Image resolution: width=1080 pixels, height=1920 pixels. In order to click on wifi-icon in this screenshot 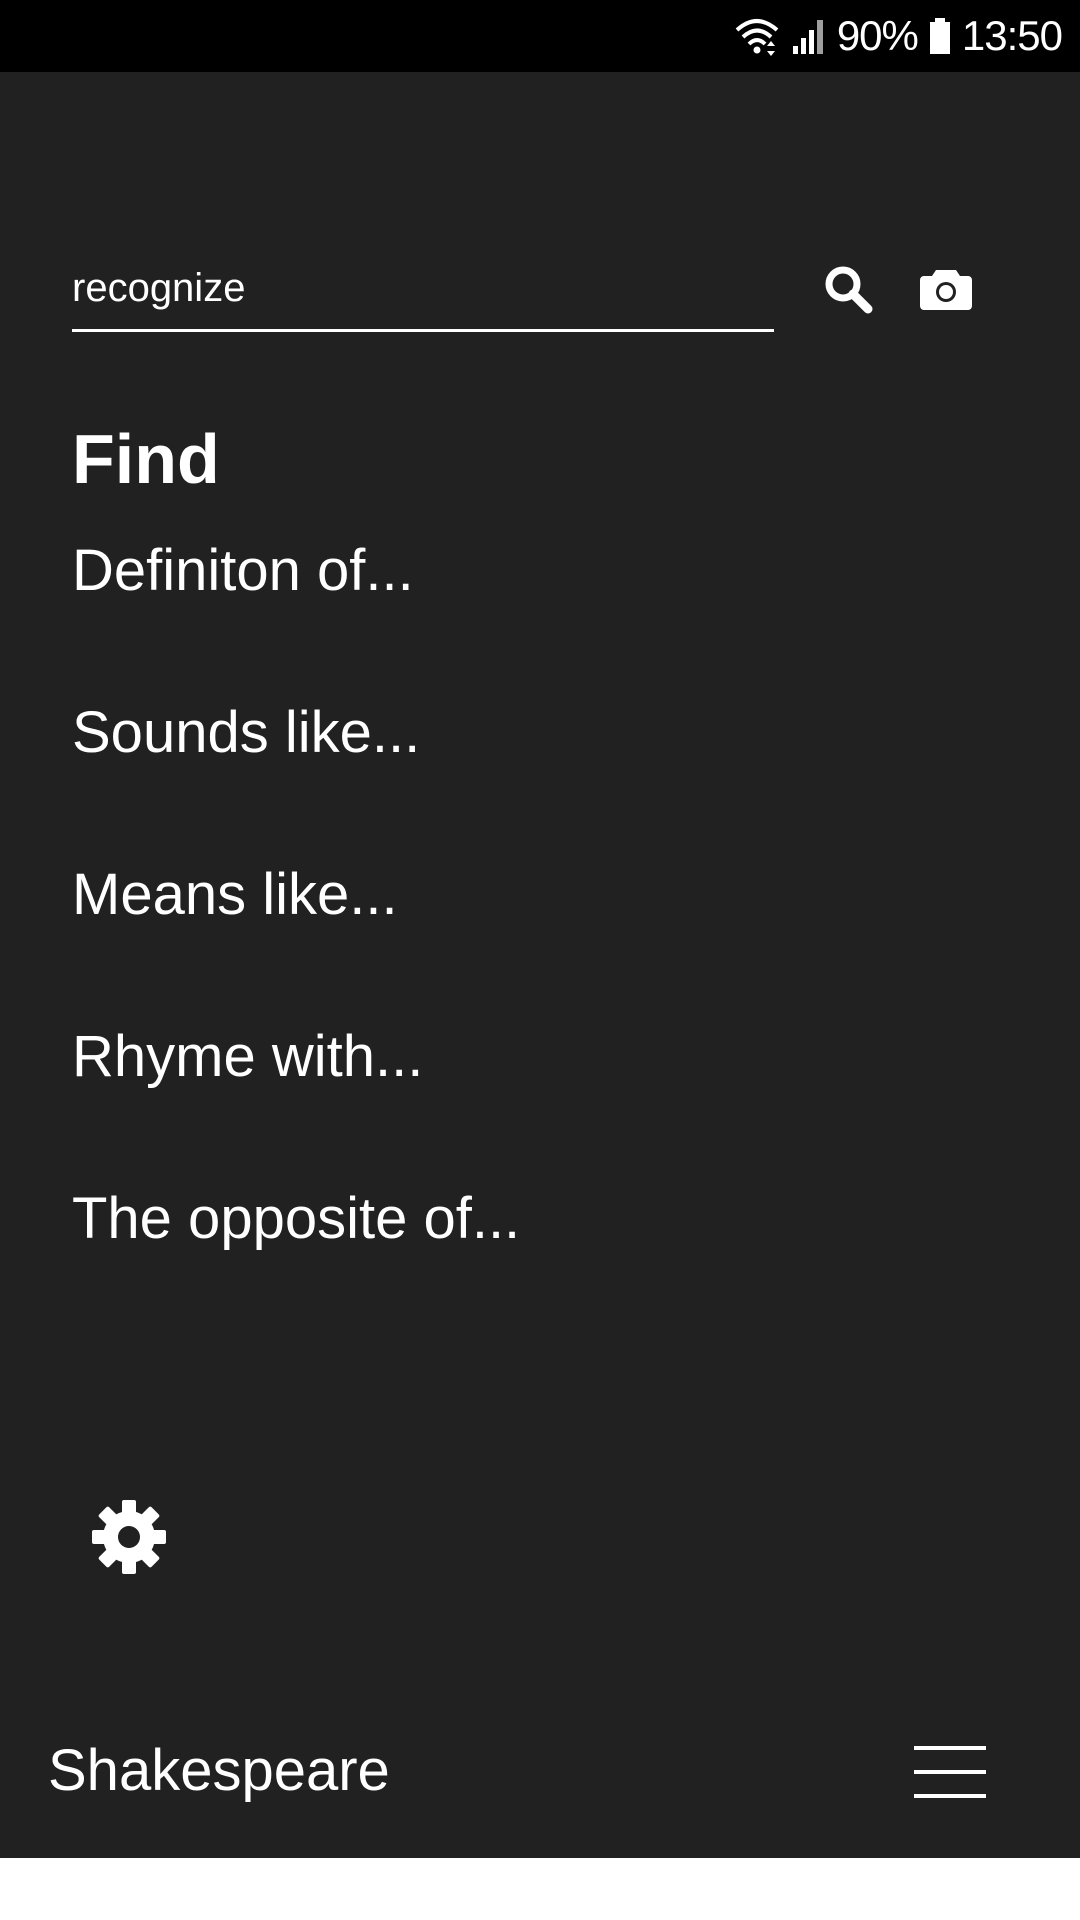, I will do `click(757, 36)`.